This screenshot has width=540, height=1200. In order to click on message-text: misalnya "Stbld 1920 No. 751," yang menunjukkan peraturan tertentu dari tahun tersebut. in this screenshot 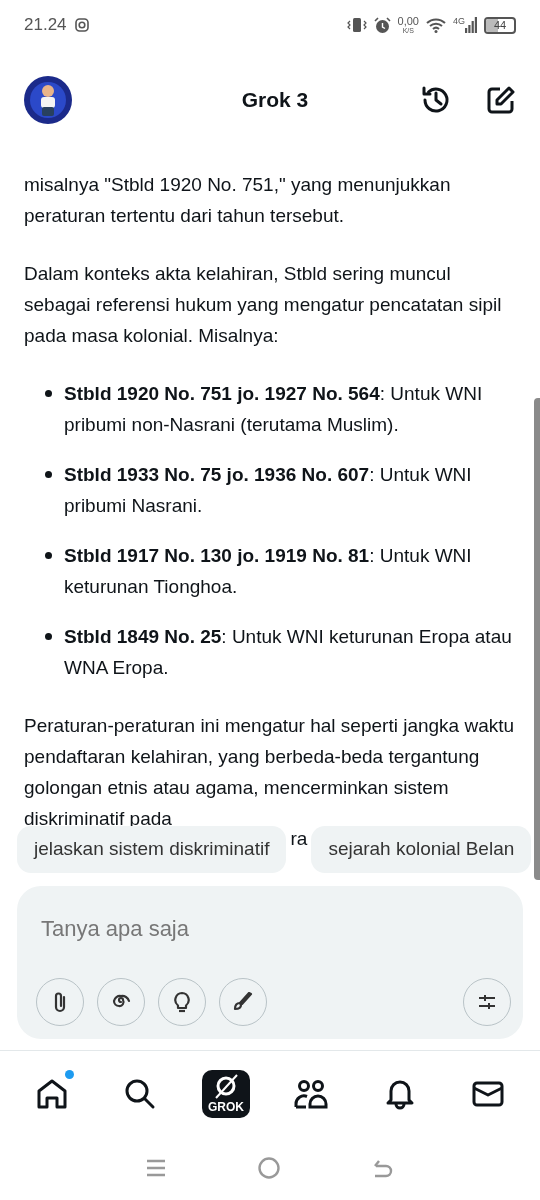, I will do `click(238, 200)`.